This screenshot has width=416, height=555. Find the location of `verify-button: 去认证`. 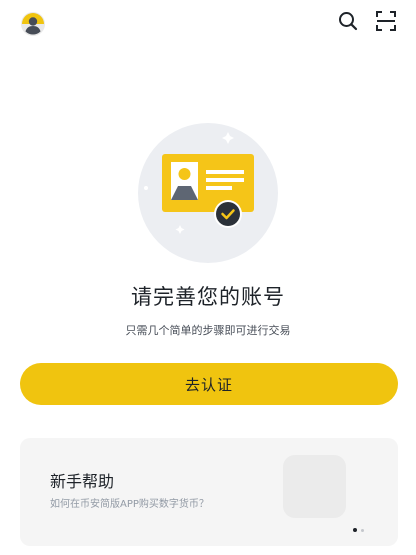

verify-button: 去认证 is located at coordinates (209, 384).